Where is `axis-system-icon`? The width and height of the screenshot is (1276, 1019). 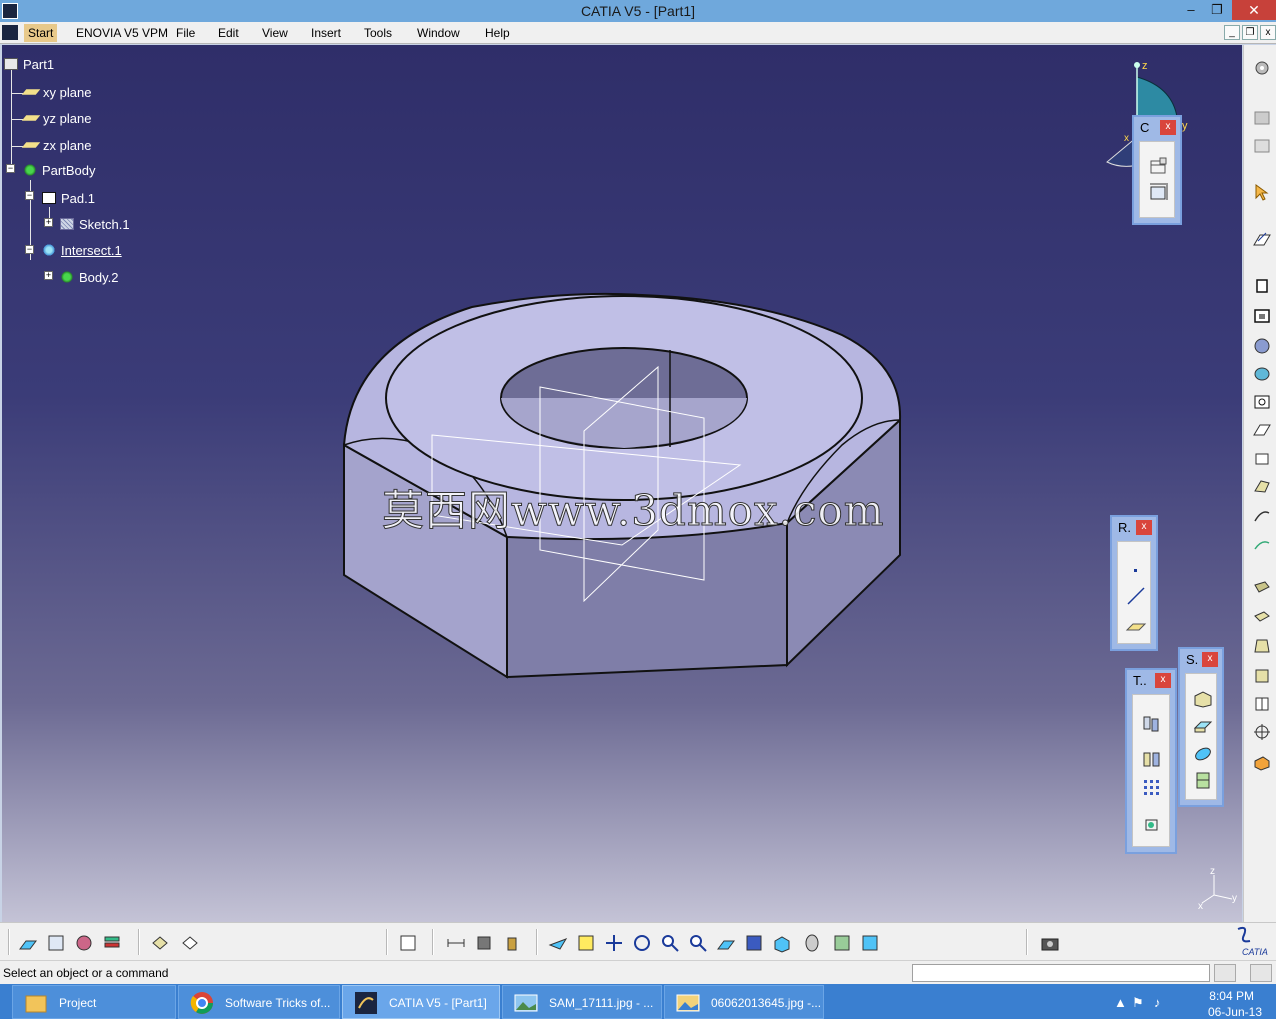
axis-system-icon is located at coordinates (408, 943).